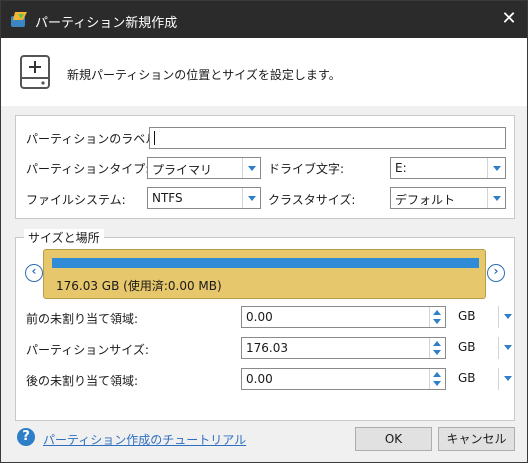 This screenshot has width=528, height=463. Describe the element at coordinates (259, 317) in the screenshot. I see `unallocated-before-value: 0.00` at that location.